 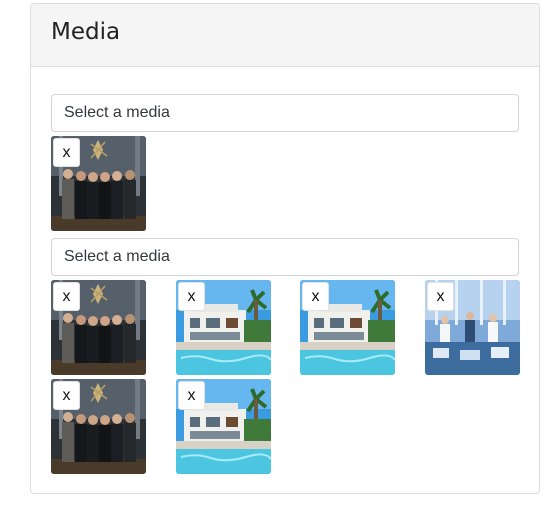 What do you see at coordinates (86, 32) in the screenshot?
I see `panel-title: Media` at bounding box center [86, 32].